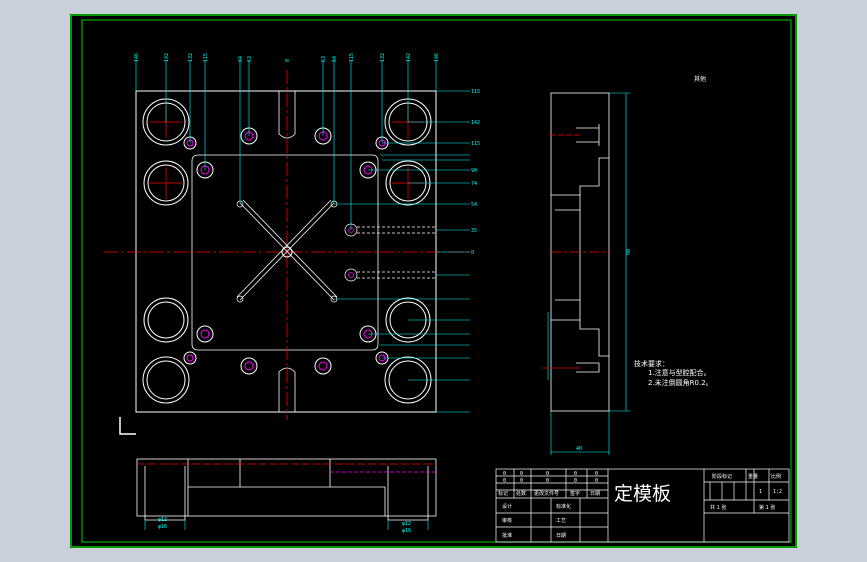 This screenshot has width=867, height=562. What do you see at coordinates (409, 57) in the screenshot?
I see `dim-top-12: 142` at bounding box center [409, 57].